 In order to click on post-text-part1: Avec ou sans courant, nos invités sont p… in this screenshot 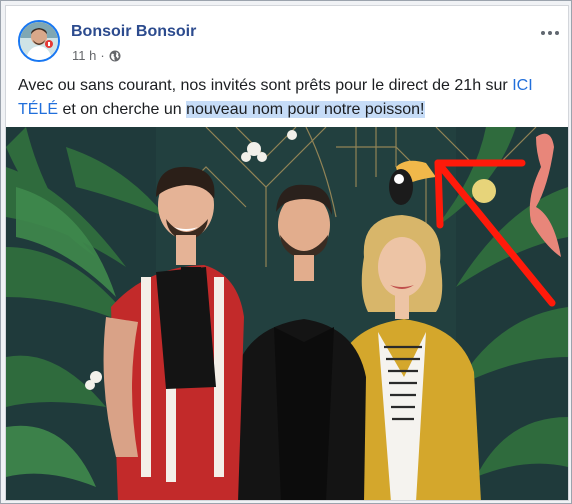, I will do `click(265, 85)`.